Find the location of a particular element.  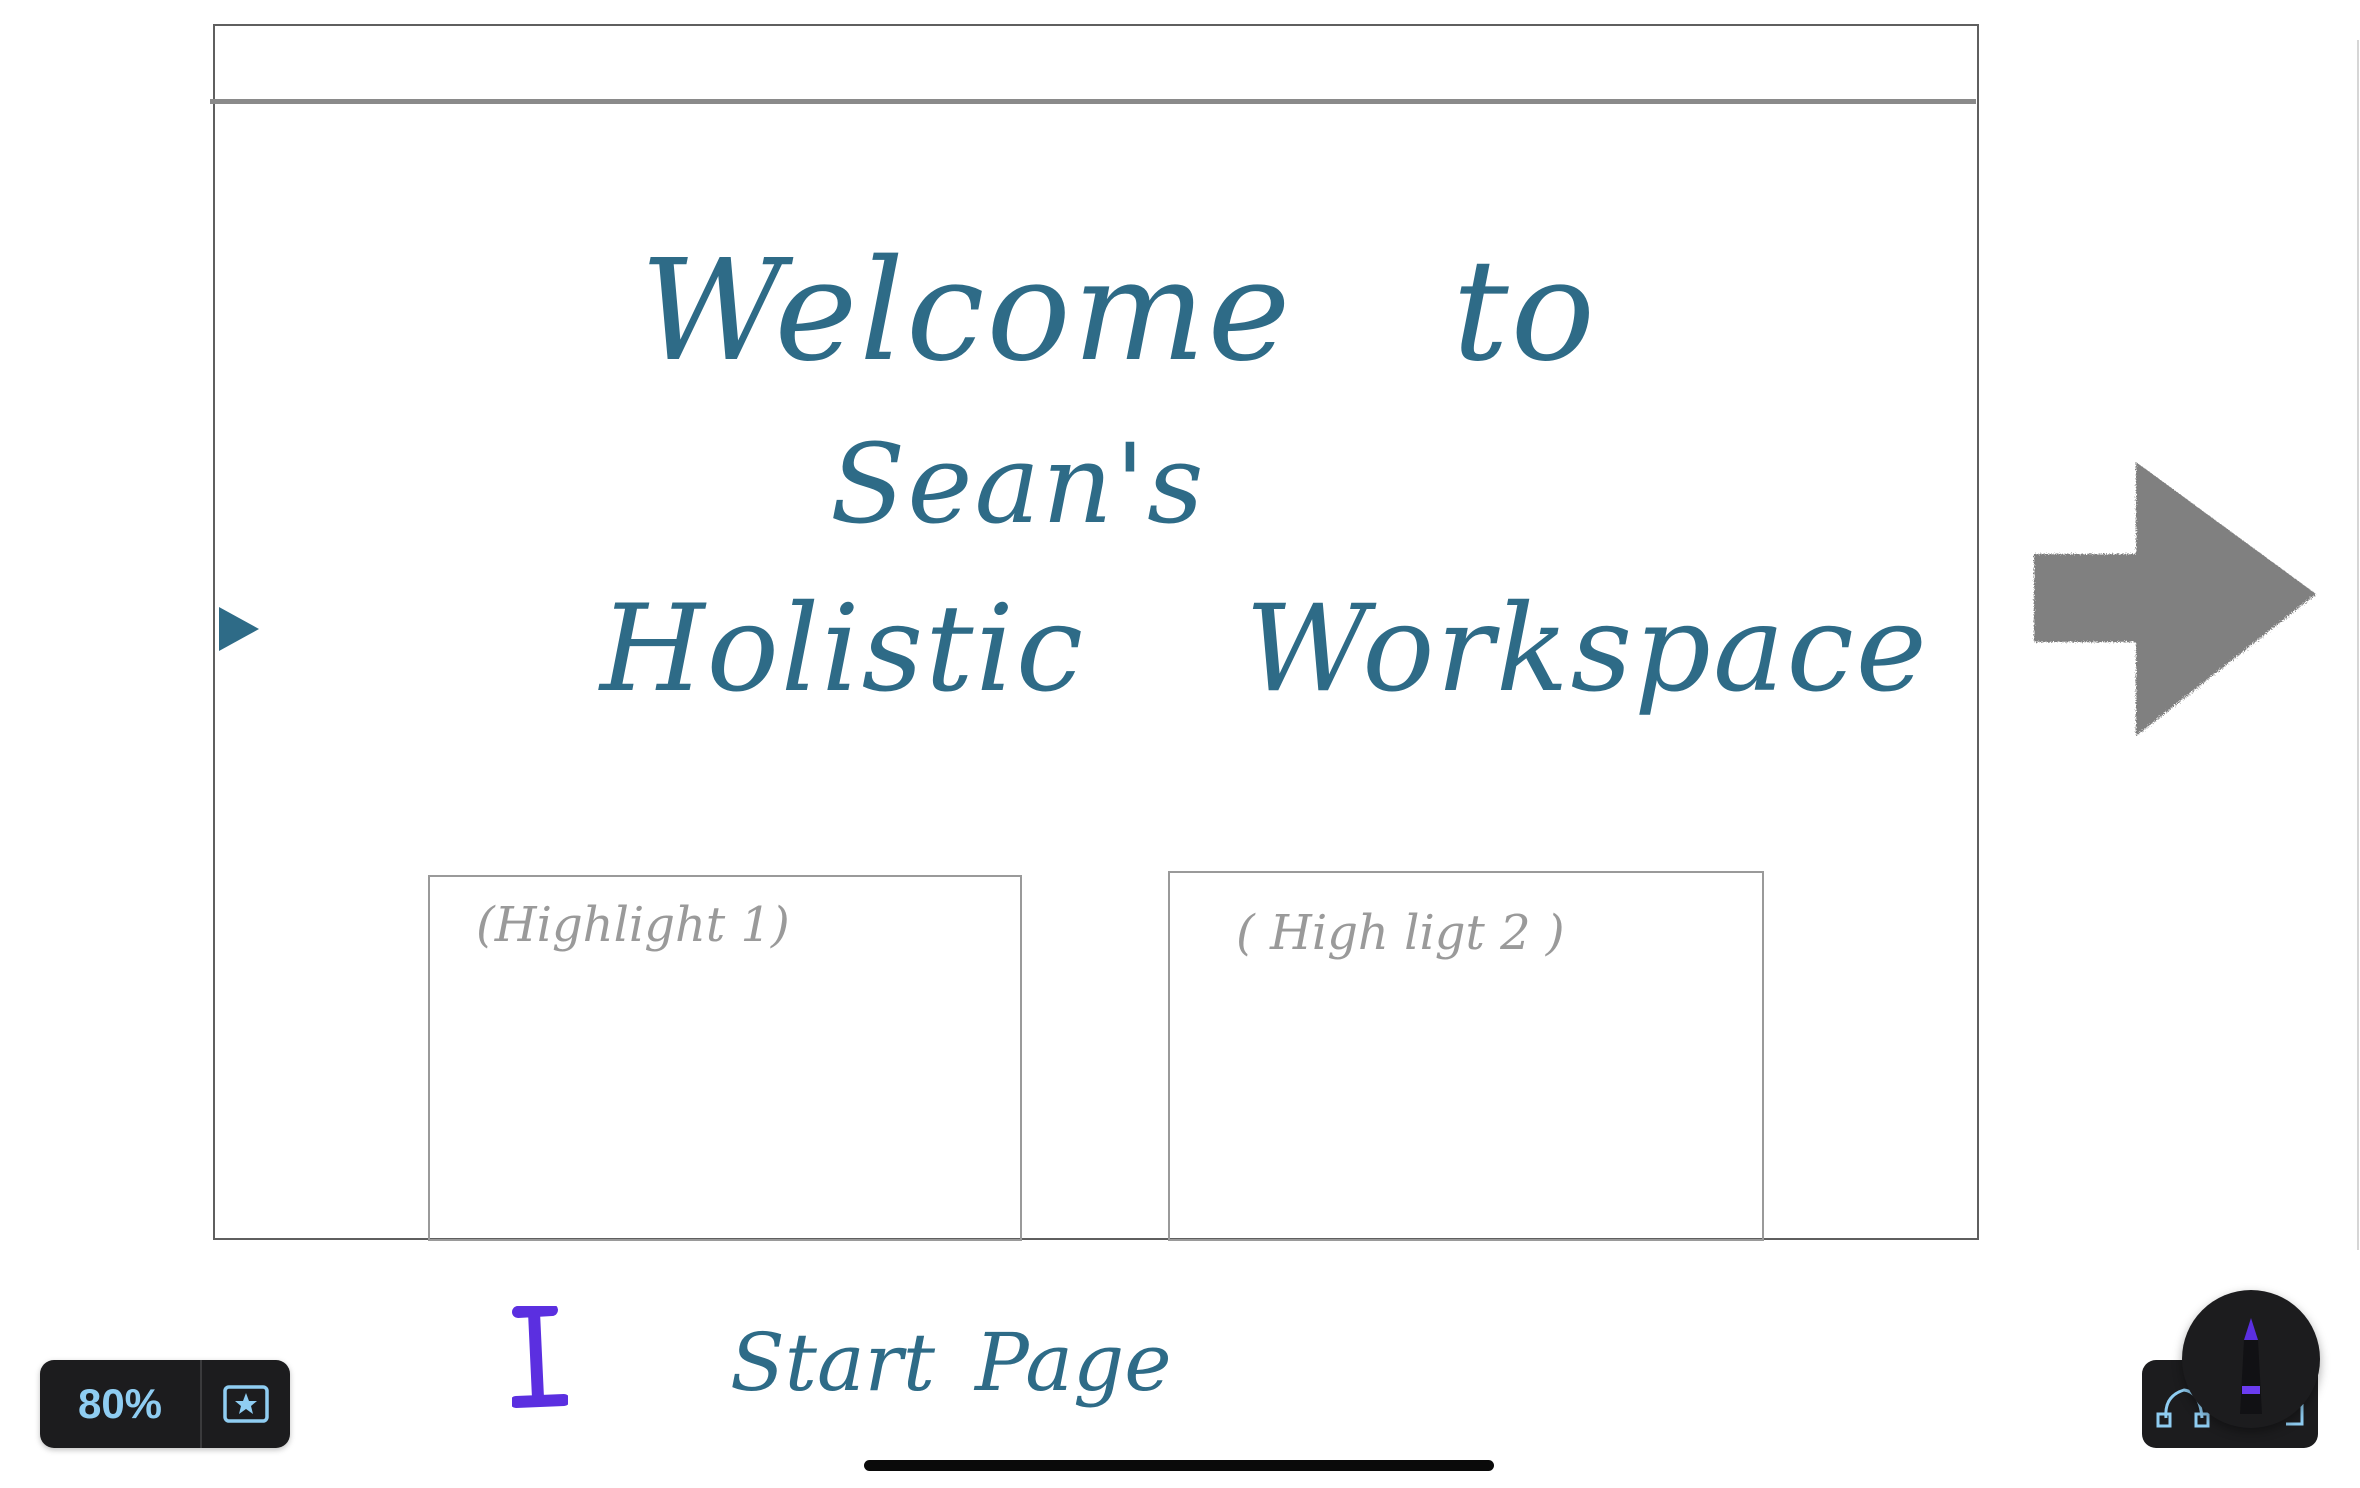

home-indicator is located at coordinates (1179, 1465).